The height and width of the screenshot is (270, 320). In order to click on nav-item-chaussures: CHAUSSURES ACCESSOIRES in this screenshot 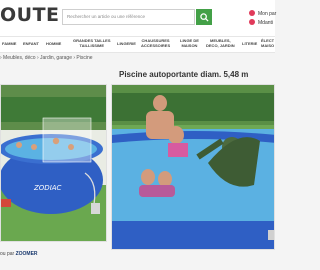, I will do `click(155, 43)`.